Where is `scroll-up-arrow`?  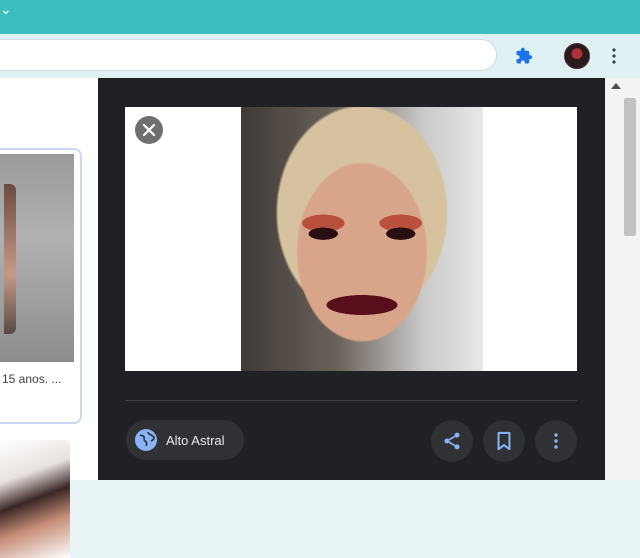
scroll-up-arrow is located at coordinates (616, 86).